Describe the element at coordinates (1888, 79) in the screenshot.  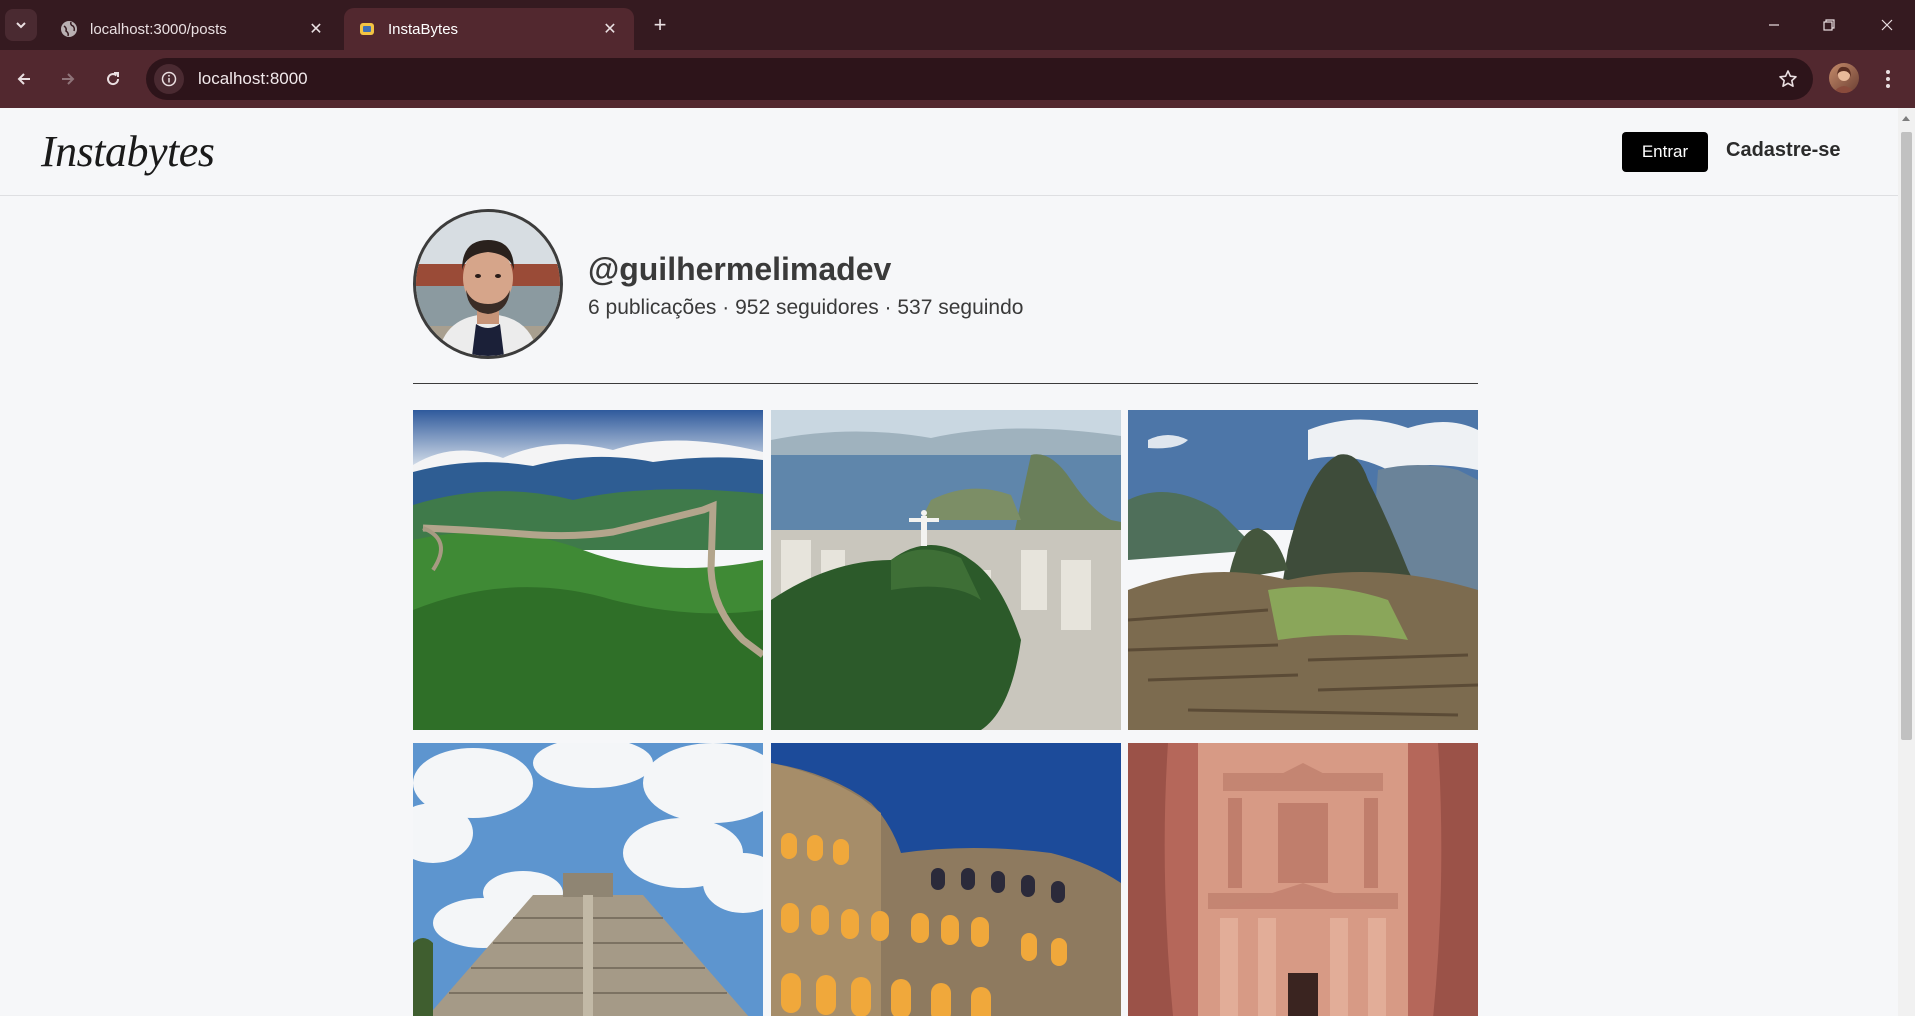
I see `browser-menu-button` at that location.